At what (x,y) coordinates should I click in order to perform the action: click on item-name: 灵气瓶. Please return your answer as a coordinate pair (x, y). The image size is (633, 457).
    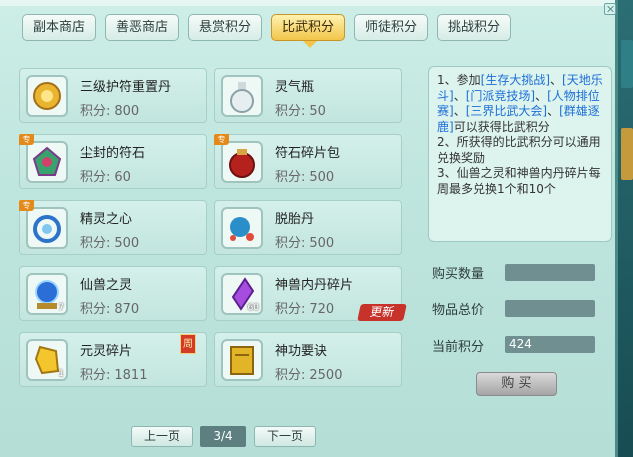
    Looking at the image, I should click on (295, 87).